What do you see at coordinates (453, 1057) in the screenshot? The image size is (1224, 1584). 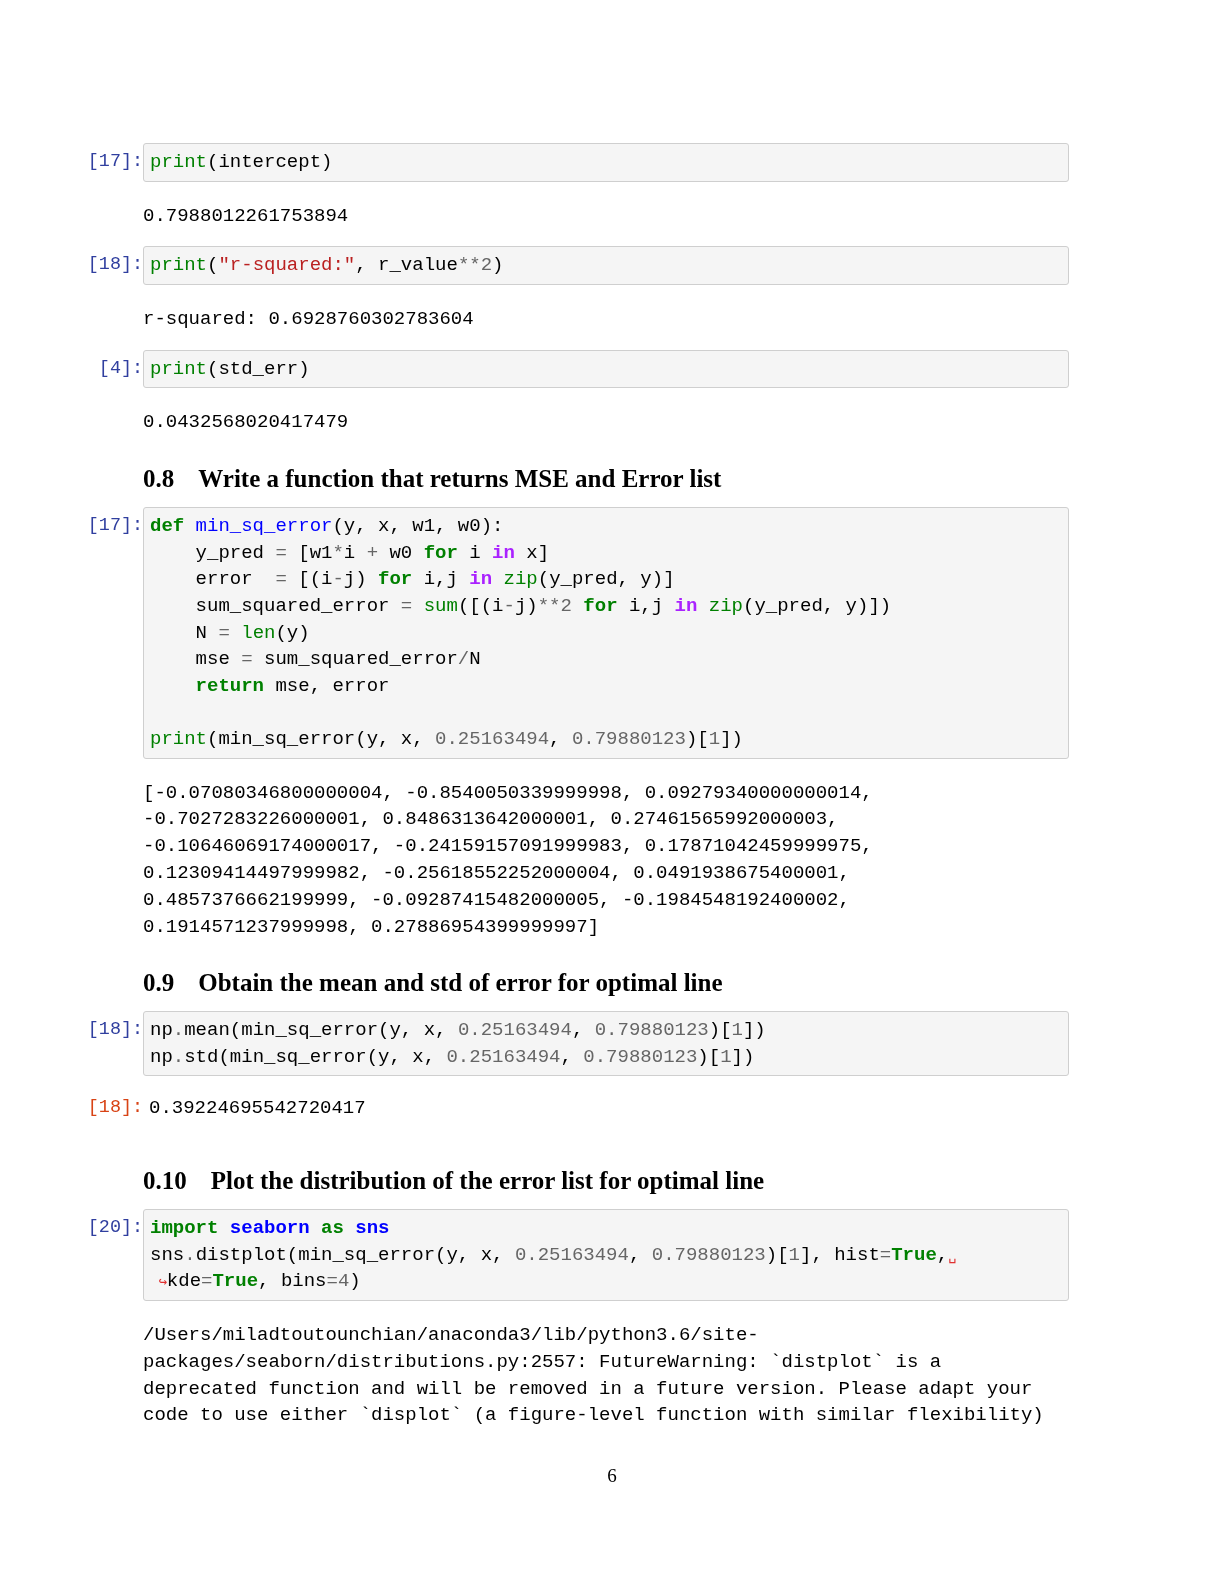 I see `code-line: np.std(min_sq_error(y, x, 0.25163494, 0.79880123)[1])` at bounding box center [453, 1057].